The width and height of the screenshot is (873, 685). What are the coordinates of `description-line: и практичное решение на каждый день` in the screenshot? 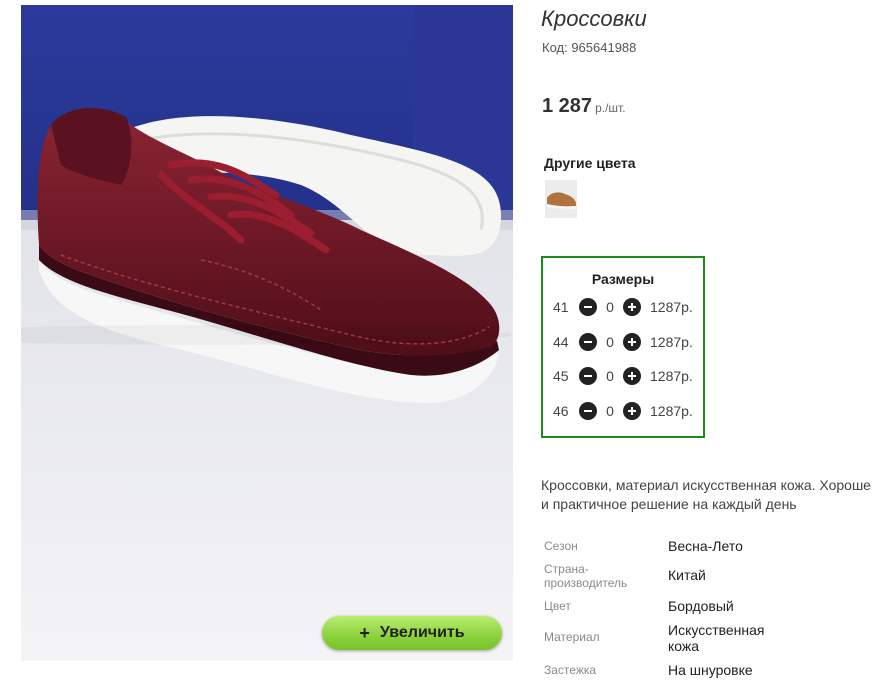 It's located at (669, 504).